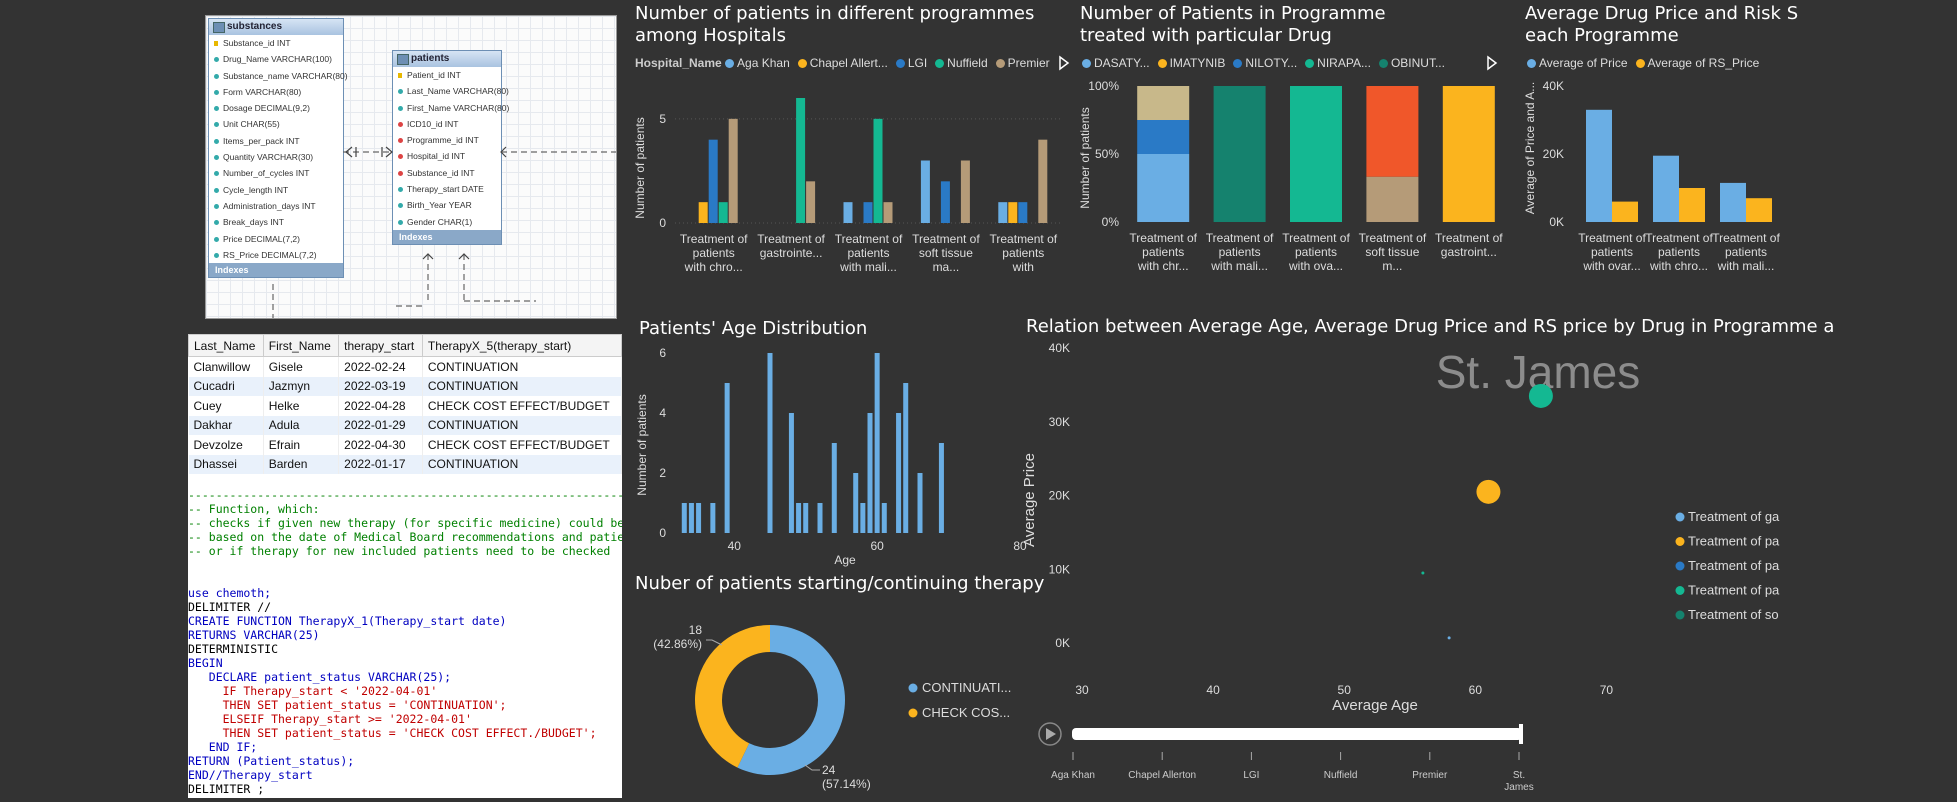 This screenshot has width=1957, height=802. Describe the element at coordinates (830, 456) in the screenshot. I see `chart4-plot: Number of patientsAge024640 60 80` at that location.